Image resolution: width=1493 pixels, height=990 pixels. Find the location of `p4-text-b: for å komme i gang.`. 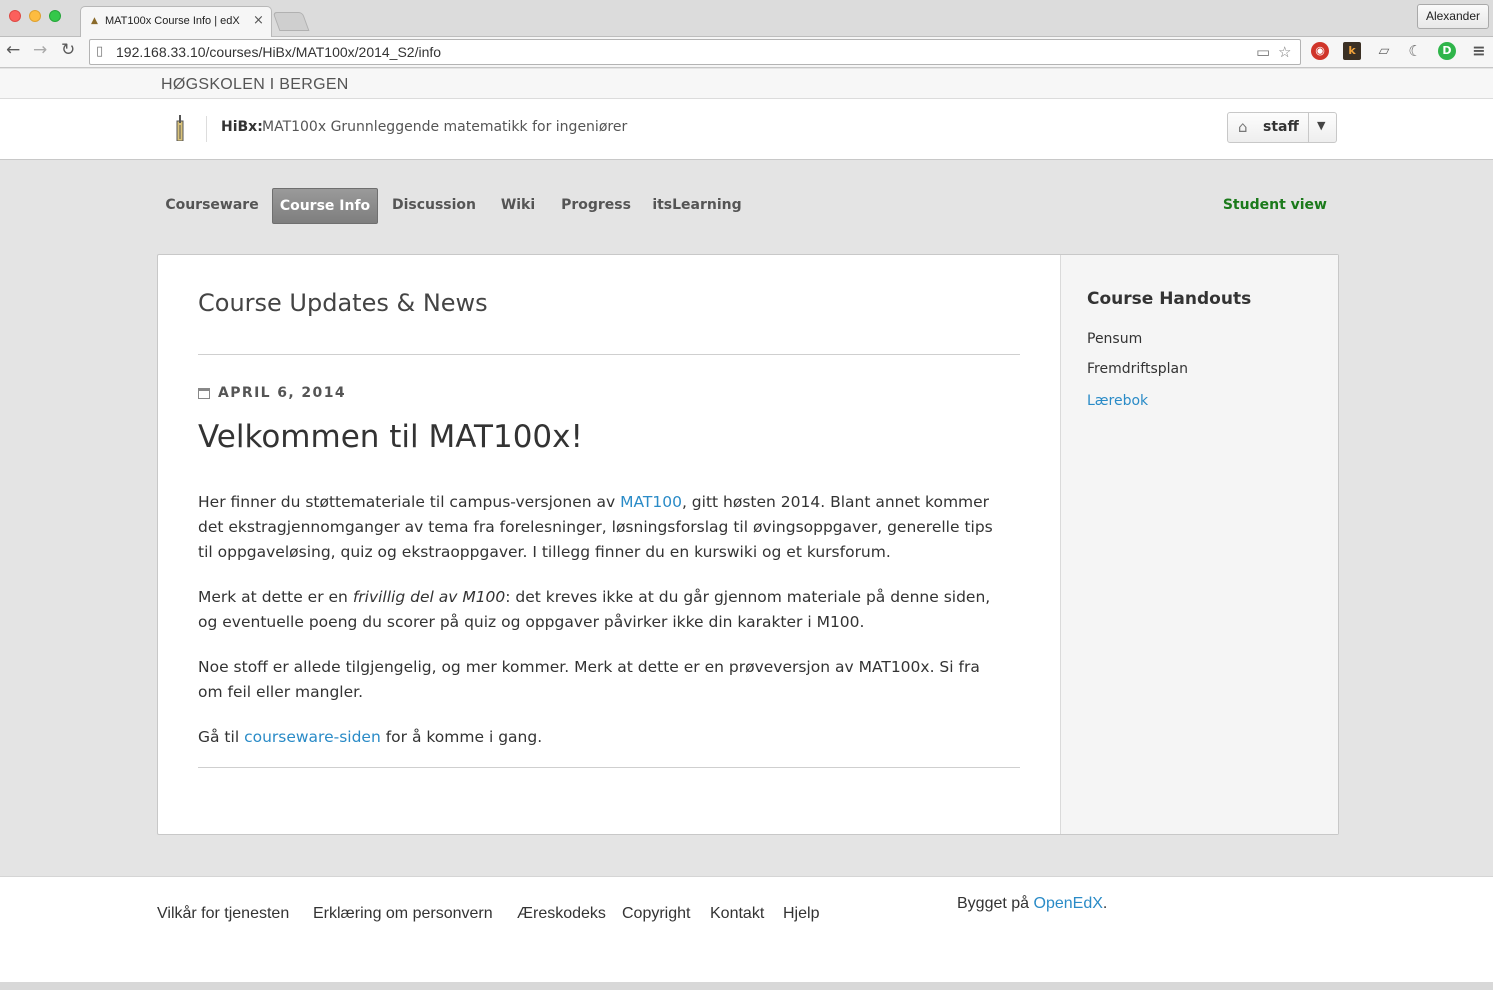

p4-text-b: for å komme i gang. is located at coordinates (461, 737).